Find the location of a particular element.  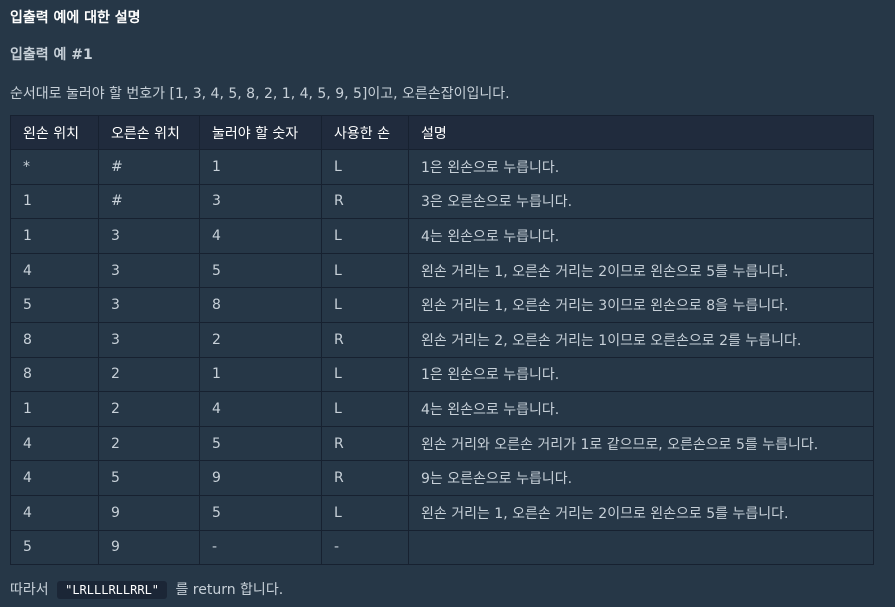

table-header-row: 왼손 위치 오른손 위치 눌러야 할 숫자 사용한 손 설명 is located at coordinates (442, 132).